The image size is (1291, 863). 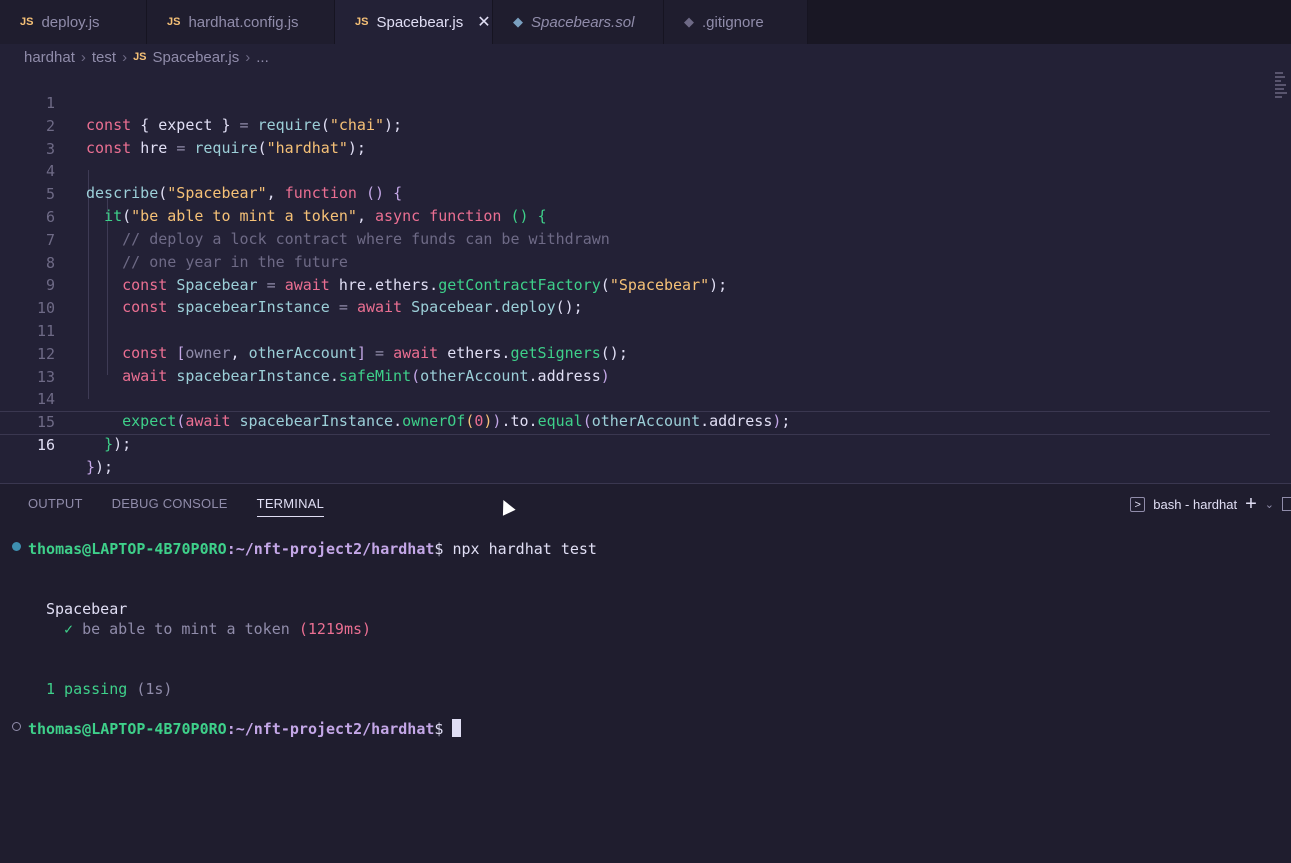 What do you see at coordinates (483, 22) in the screenshot?
I see `close-icon: ✕` at bounding box center [483, 22].